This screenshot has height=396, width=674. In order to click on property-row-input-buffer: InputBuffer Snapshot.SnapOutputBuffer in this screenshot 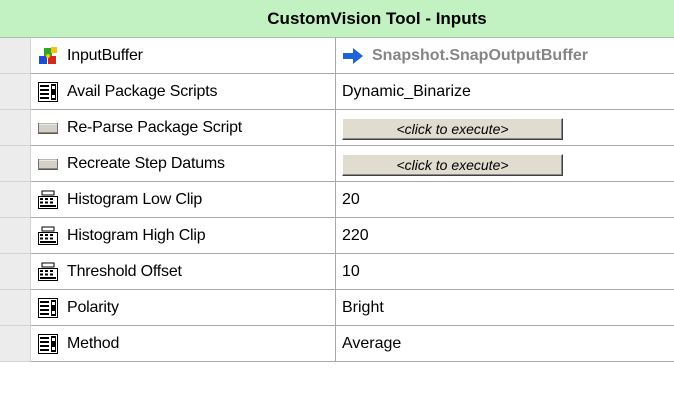, I will do `click(337, 56)`.